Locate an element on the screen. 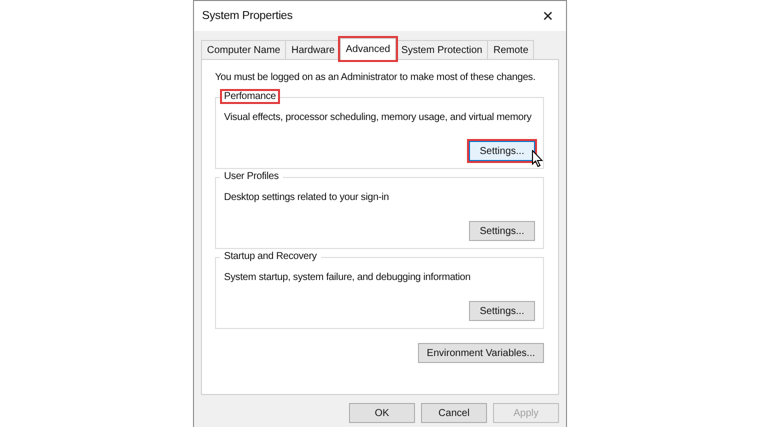 The width and height of the screenshot is (768, 427). pointer-icon is located at coordinates (537, 158).